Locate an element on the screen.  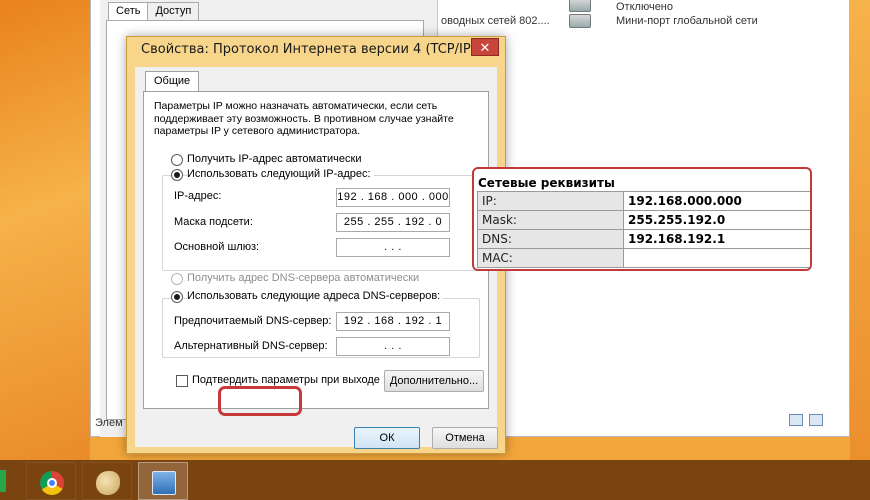
table-row: MAC: is located at coordinates (643, 258).